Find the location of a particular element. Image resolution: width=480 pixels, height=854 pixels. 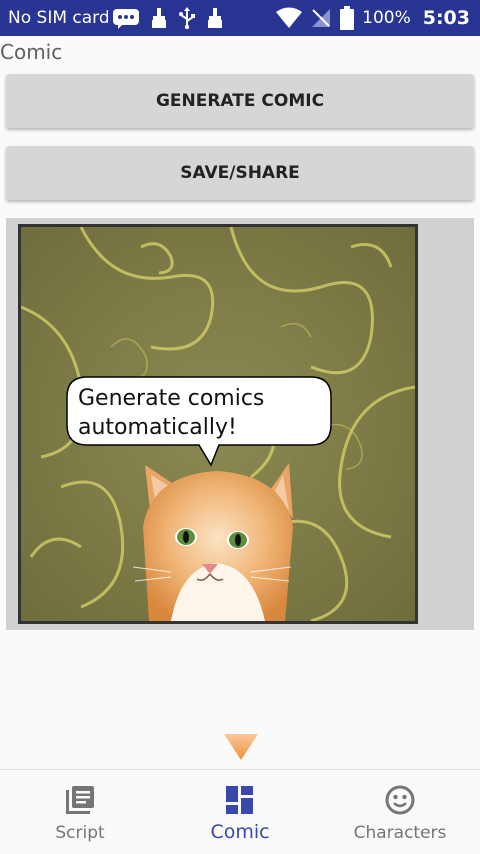

battery-icon is located at coordinates (347, 18).